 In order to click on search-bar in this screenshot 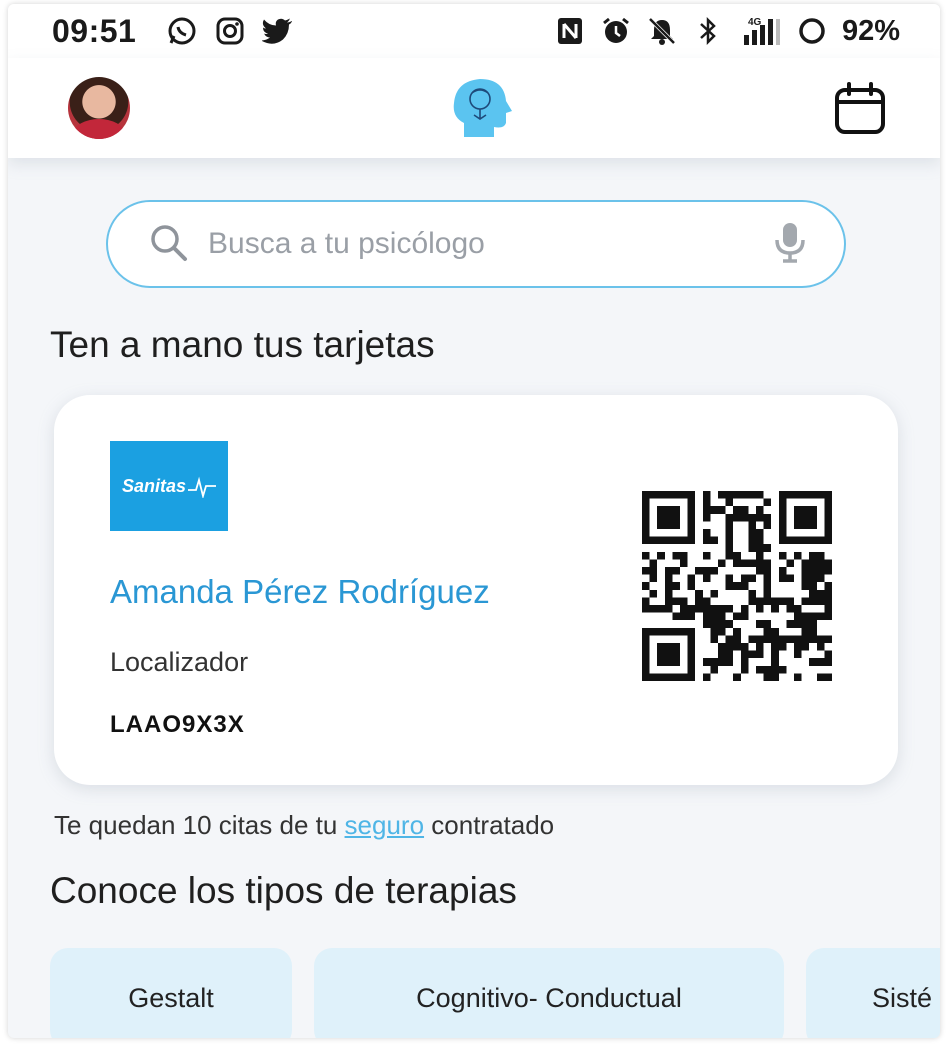, I will do `click(476, 244)`.